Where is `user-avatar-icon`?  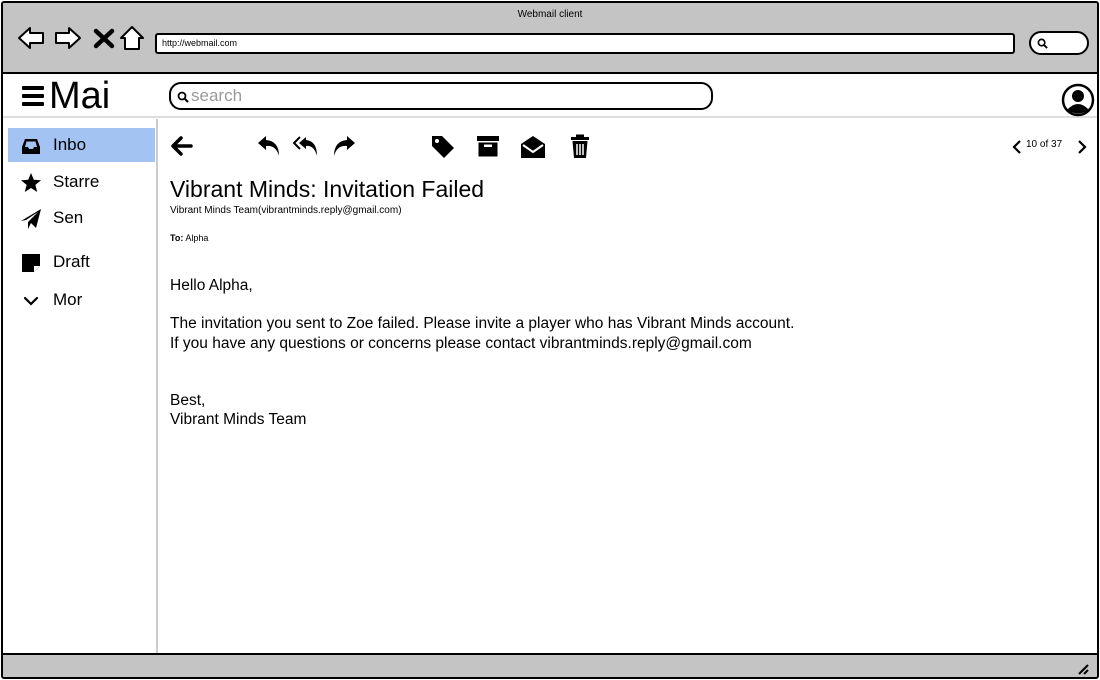
user-avatar-icon is located at coordinates (1078, 100).